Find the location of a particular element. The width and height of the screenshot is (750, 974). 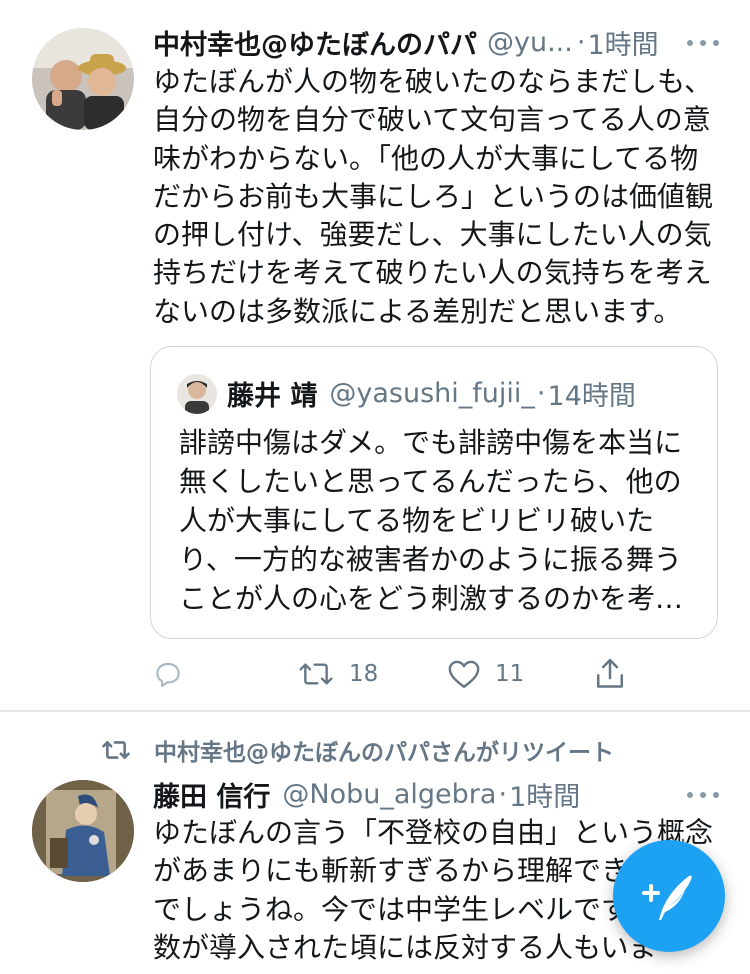

quoted-timestamp: 14時間 is located at coordinates (591, 396).